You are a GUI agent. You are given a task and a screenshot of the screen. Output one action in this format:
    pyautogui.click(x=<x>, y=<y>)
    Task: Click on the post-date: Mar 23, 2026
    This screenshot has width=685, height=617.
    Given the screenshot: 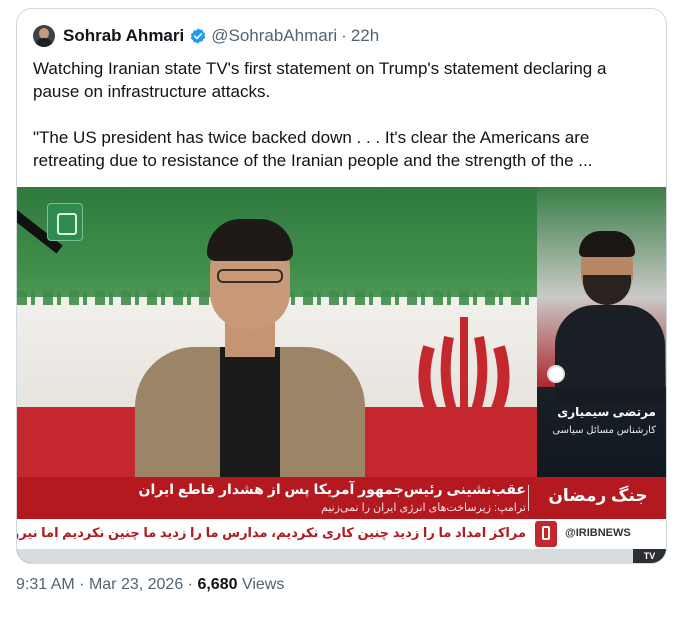 What is the action you would take?
    pyautogui.click(x=136, y=584)
    